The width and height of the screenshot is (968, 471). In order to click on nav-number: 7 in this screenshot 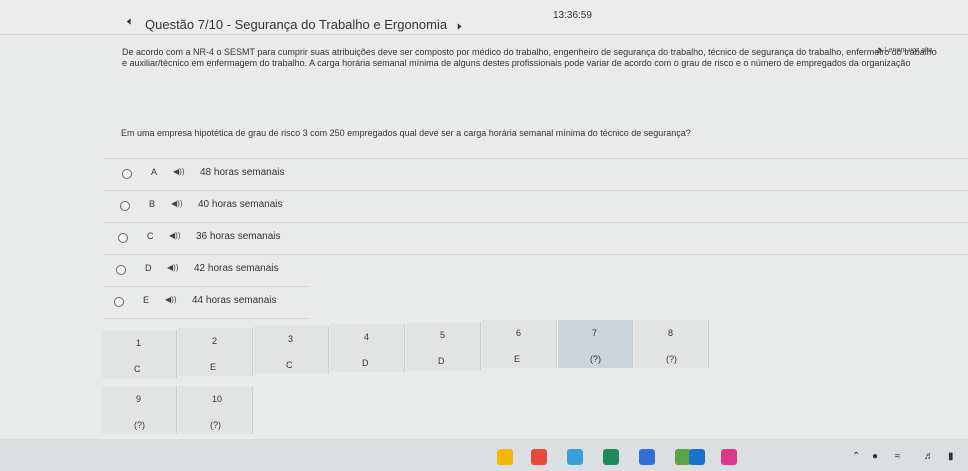, I will do `click(595, 333)`.